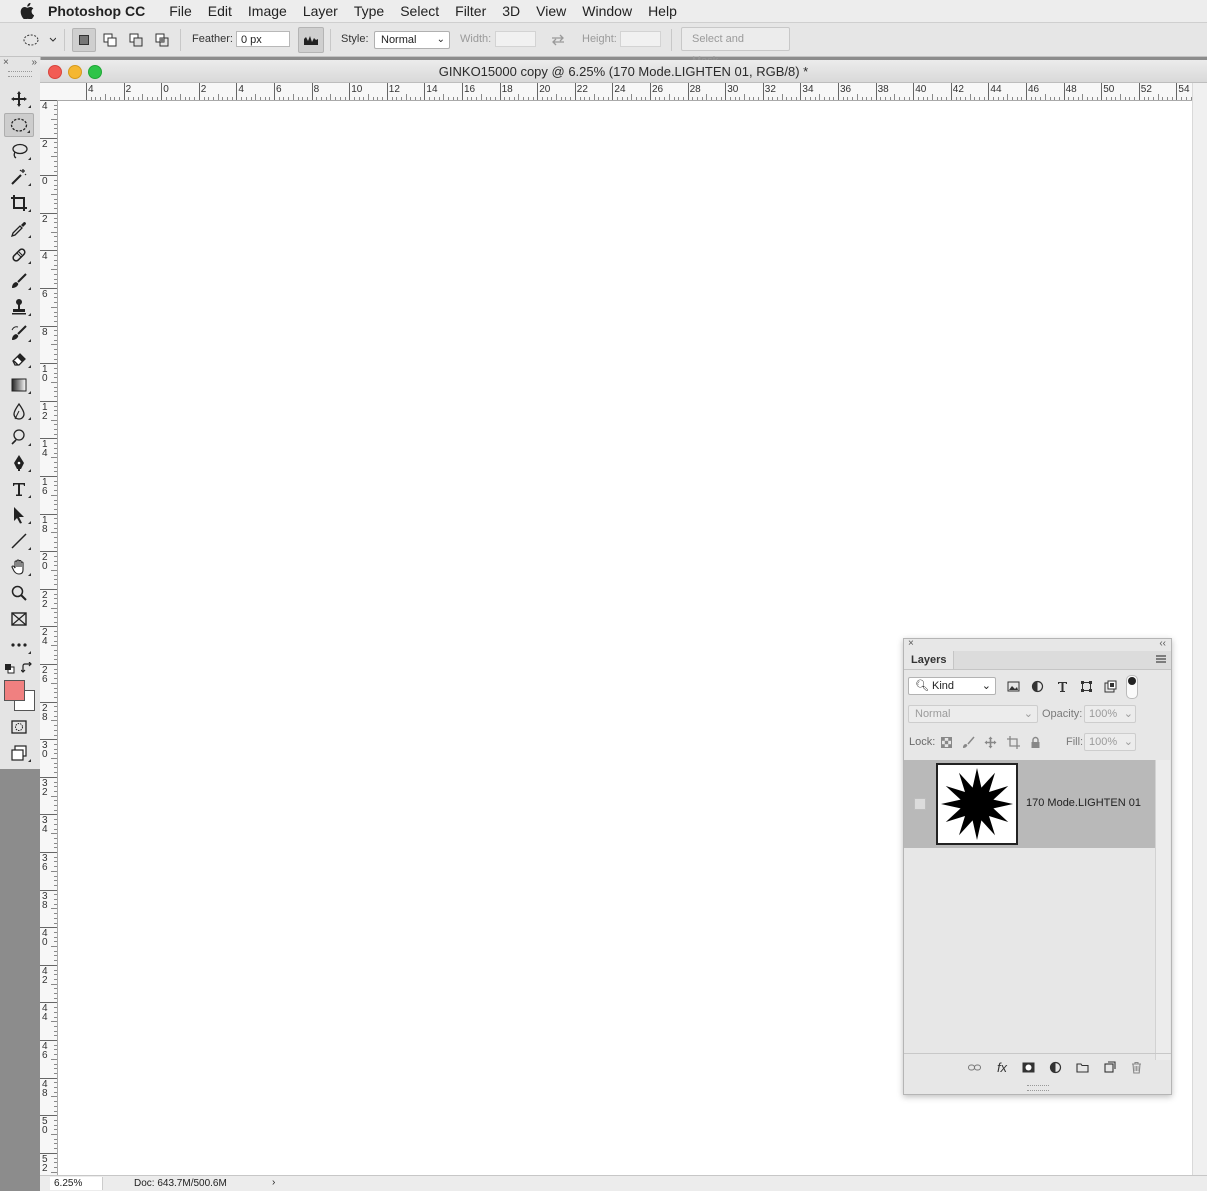 This screenshot has width=1207, height=1191. I want to click on doc-size-info: Doc: 643.7M/500.6M, so click(180, 1183).